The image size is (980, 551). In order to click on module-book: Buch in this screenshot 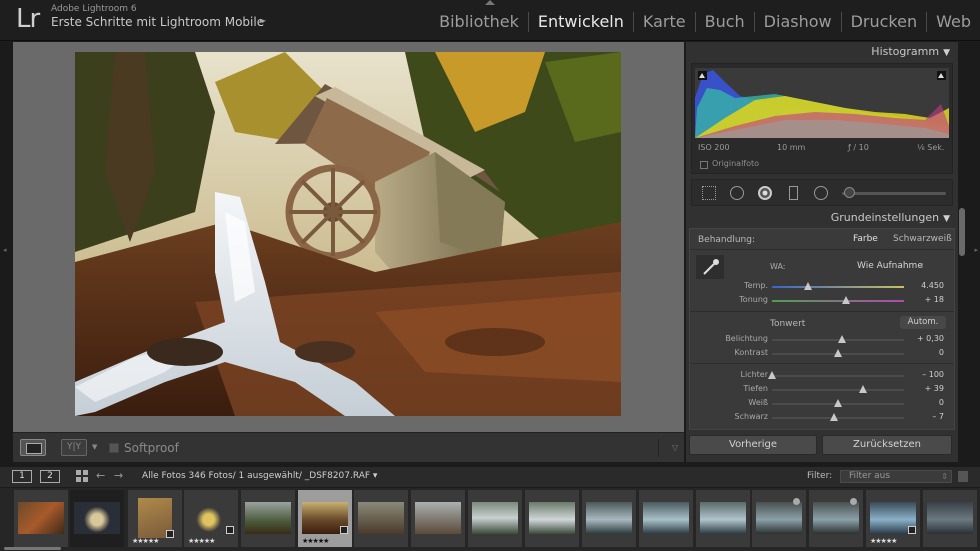, I will do `click(724, 22)`.